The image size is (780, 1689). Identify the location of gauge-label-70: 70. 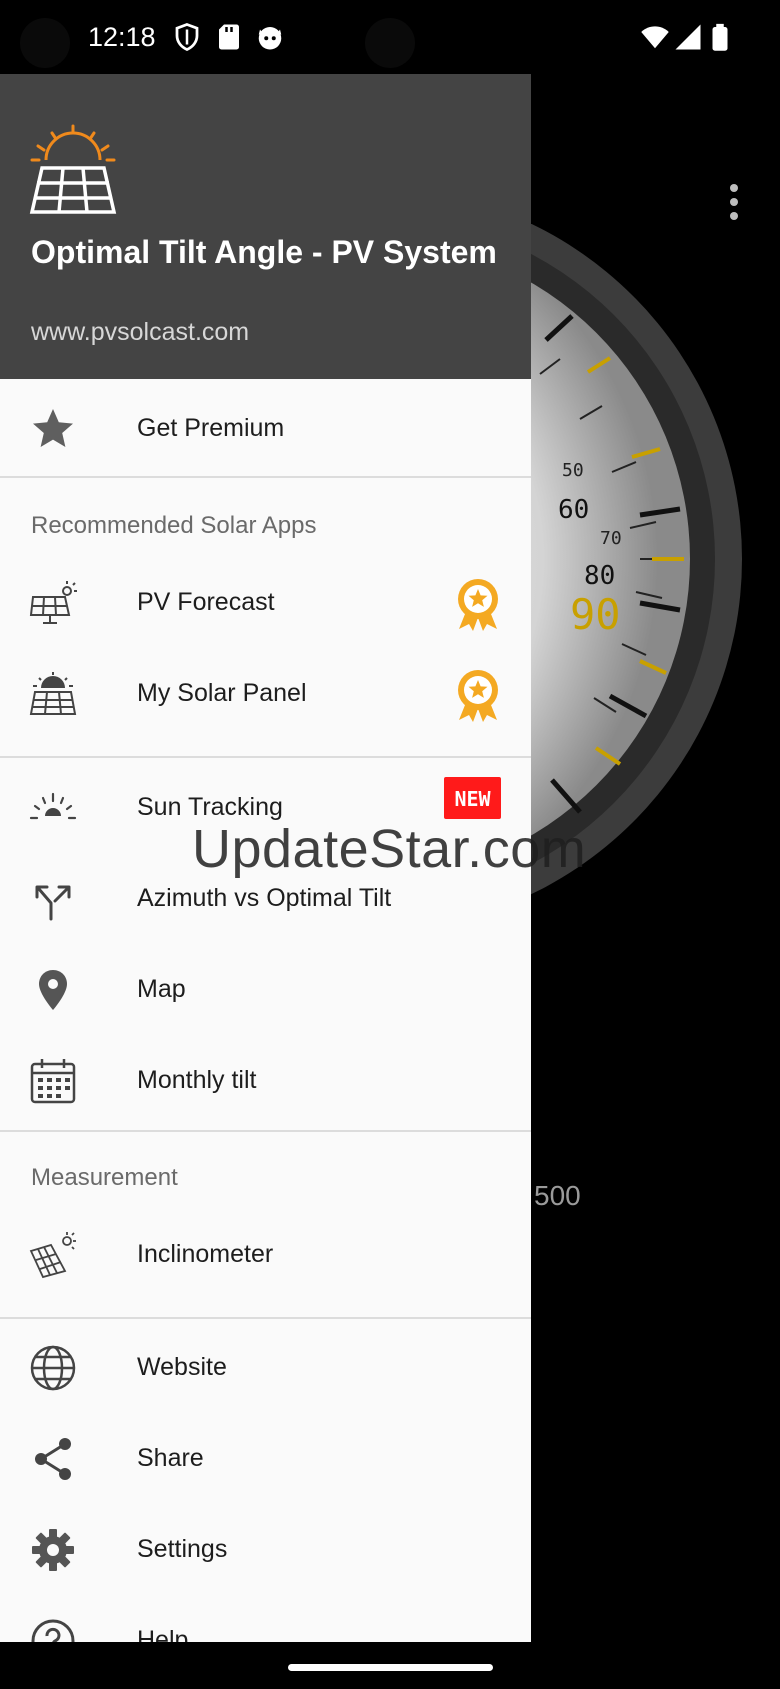
(611, 538).